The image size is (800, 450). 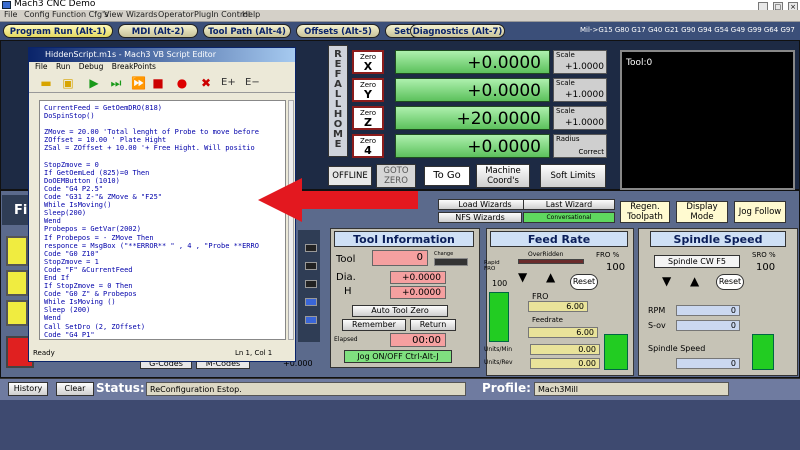 What do you see at coordinates (708, 325) in the screenshot?
I see `sov-field: 0` at bounding box center [708, 325].